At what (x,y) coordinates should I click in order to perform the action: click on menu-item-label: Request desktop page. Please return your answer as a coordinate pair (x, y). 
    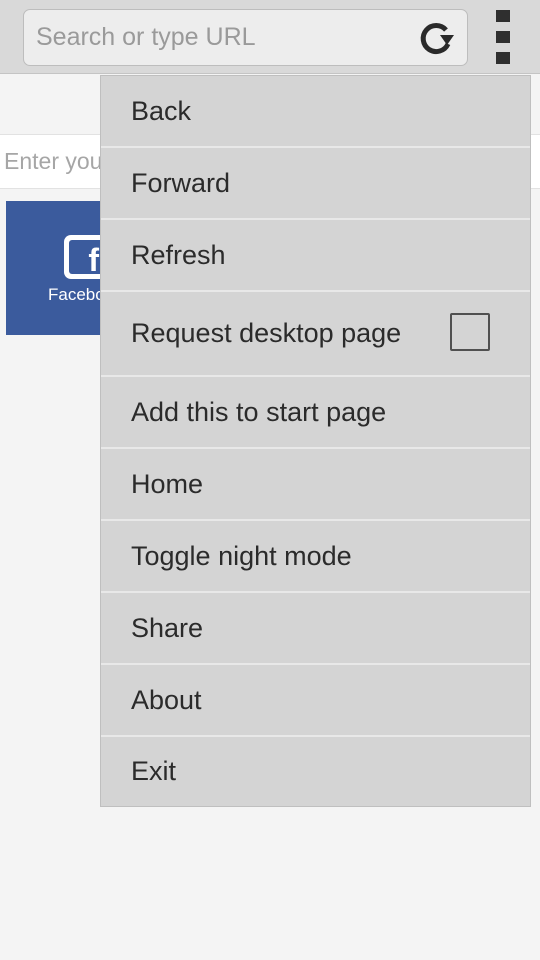
    Looking at the image, I should click on (266, 333).